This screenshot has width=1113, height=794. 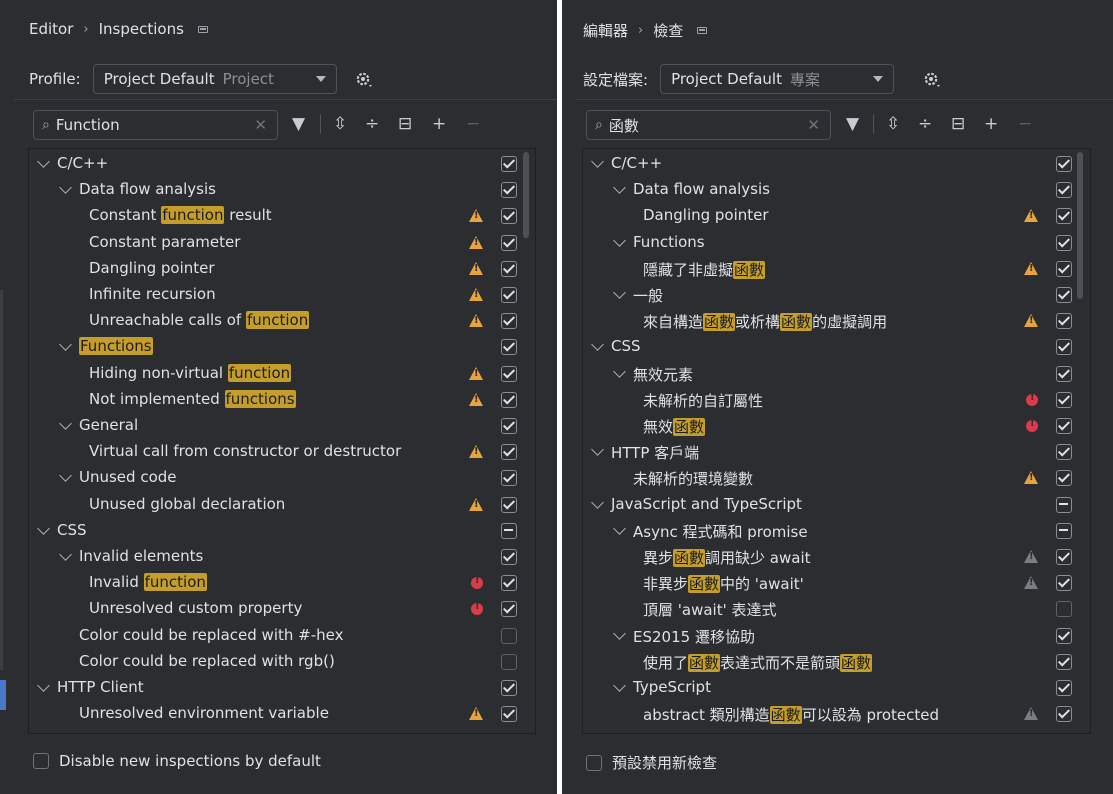 I want to click on tree-row: 頂層 'await' 表達式, so click(x=836, y=609).